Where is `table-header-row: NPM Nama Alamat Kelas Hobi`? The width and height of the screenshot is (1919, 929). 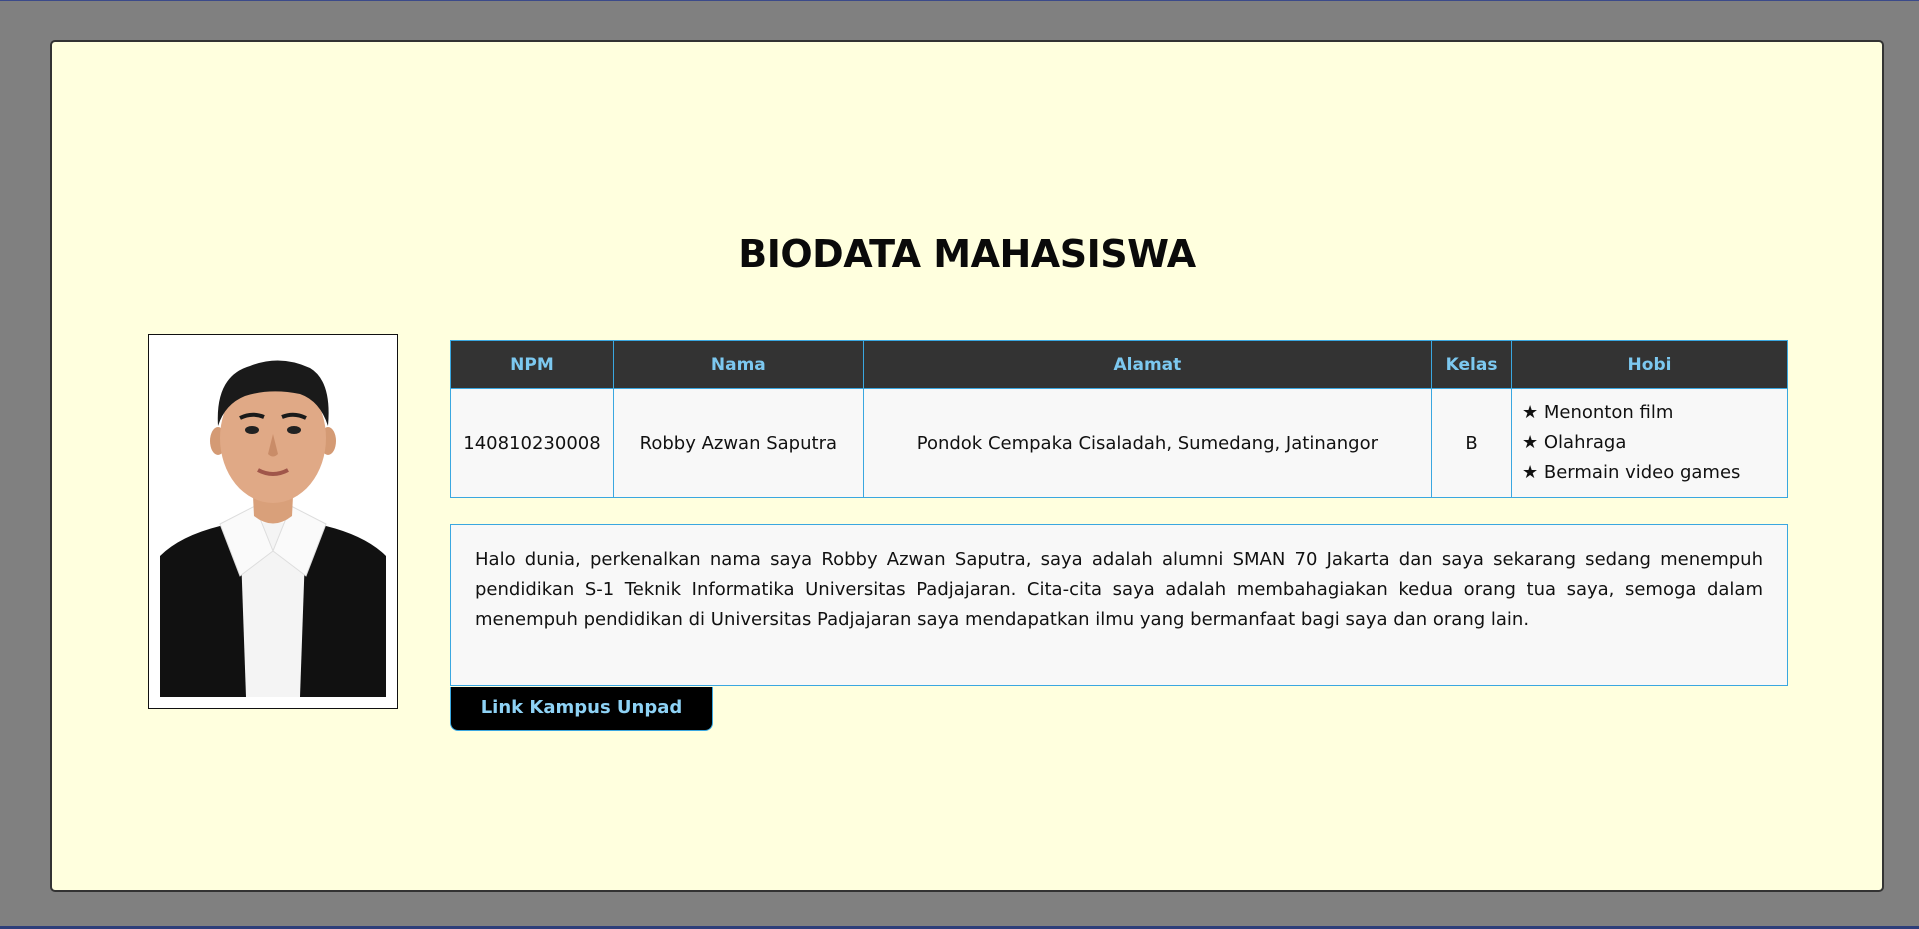 table-header-row: NPM Nama Alamat Kelas Hobi is located at coordinates (1119, 364).